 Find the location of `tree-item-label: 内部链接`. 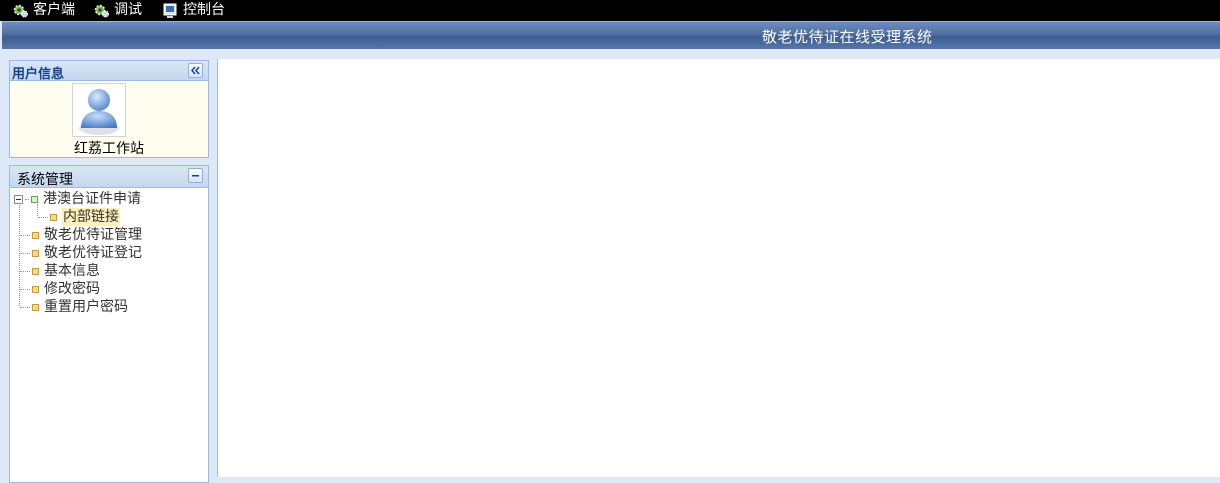

tree-item-label: 内部链接 is located at coordinates (91, 217).